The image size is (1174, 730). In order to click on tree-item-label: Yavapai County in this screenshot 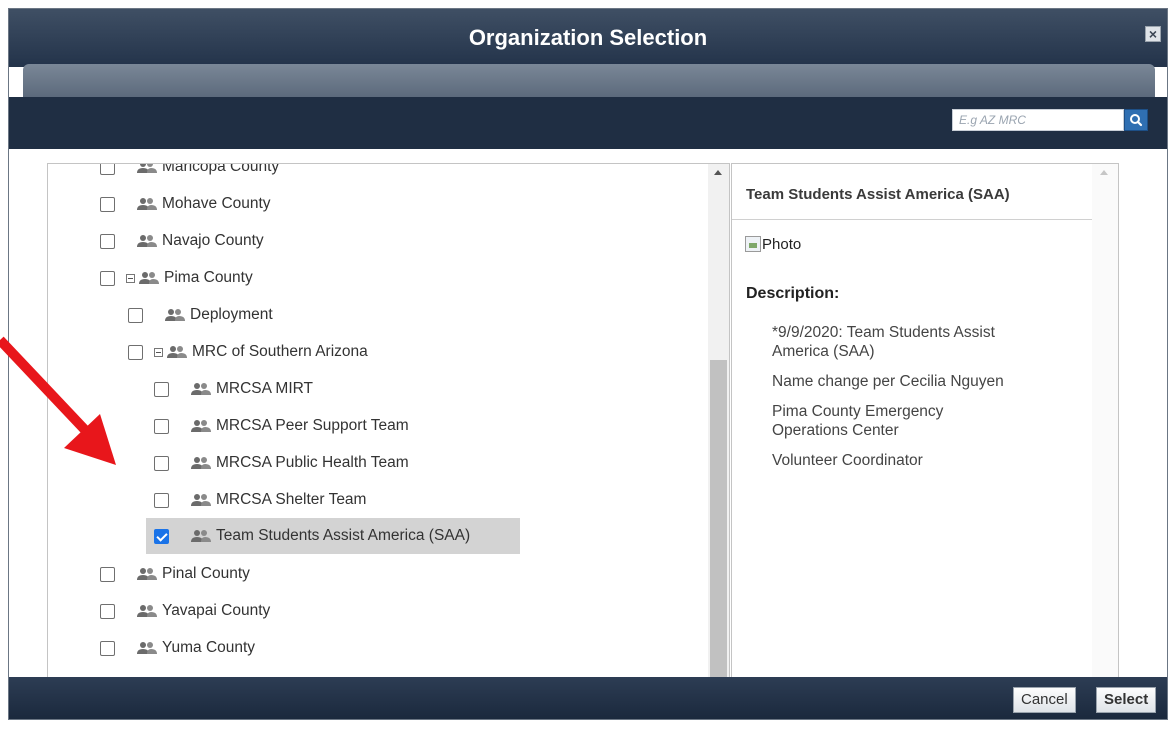, I will do `click(216, 610)`.